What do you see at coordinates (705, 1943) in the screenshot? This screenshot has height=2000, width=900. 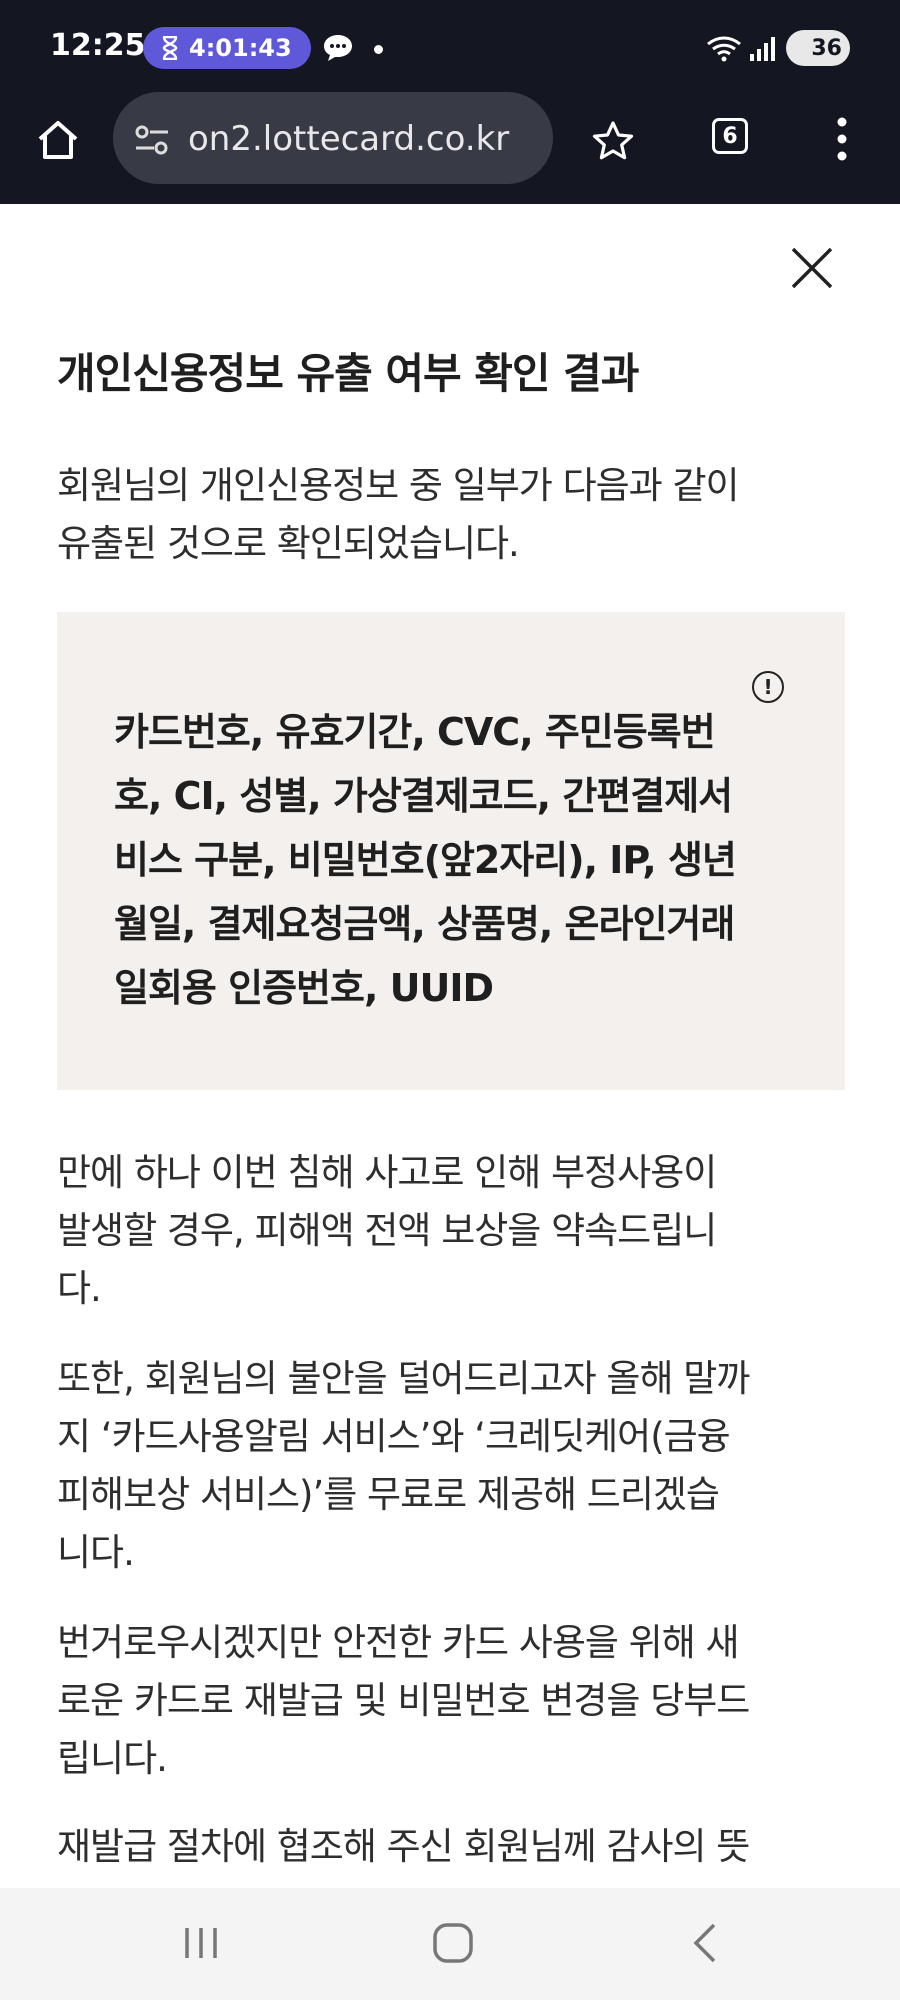 I see `back-icon` at bounding box center [705, 1943].